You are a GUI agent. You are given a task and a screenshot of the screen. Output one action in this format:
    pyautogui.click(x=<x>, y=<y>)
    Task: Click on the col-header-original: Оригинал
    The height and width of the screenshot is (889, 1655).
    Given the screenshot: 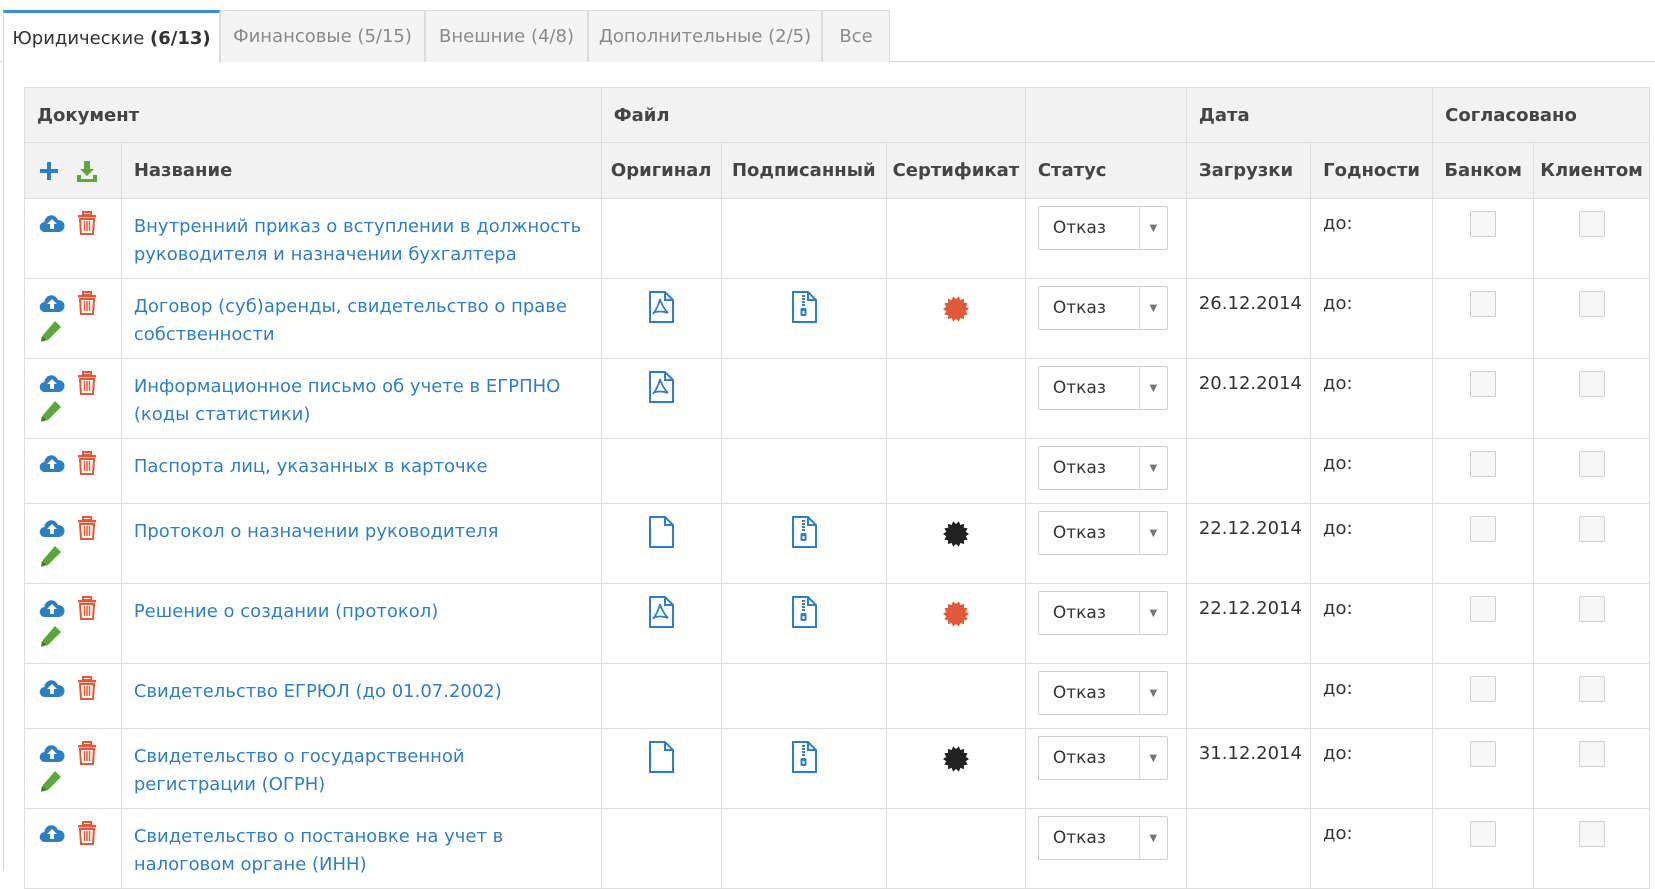 What is the action you would take?
    pyautogui.click(x=661, y=170)
    